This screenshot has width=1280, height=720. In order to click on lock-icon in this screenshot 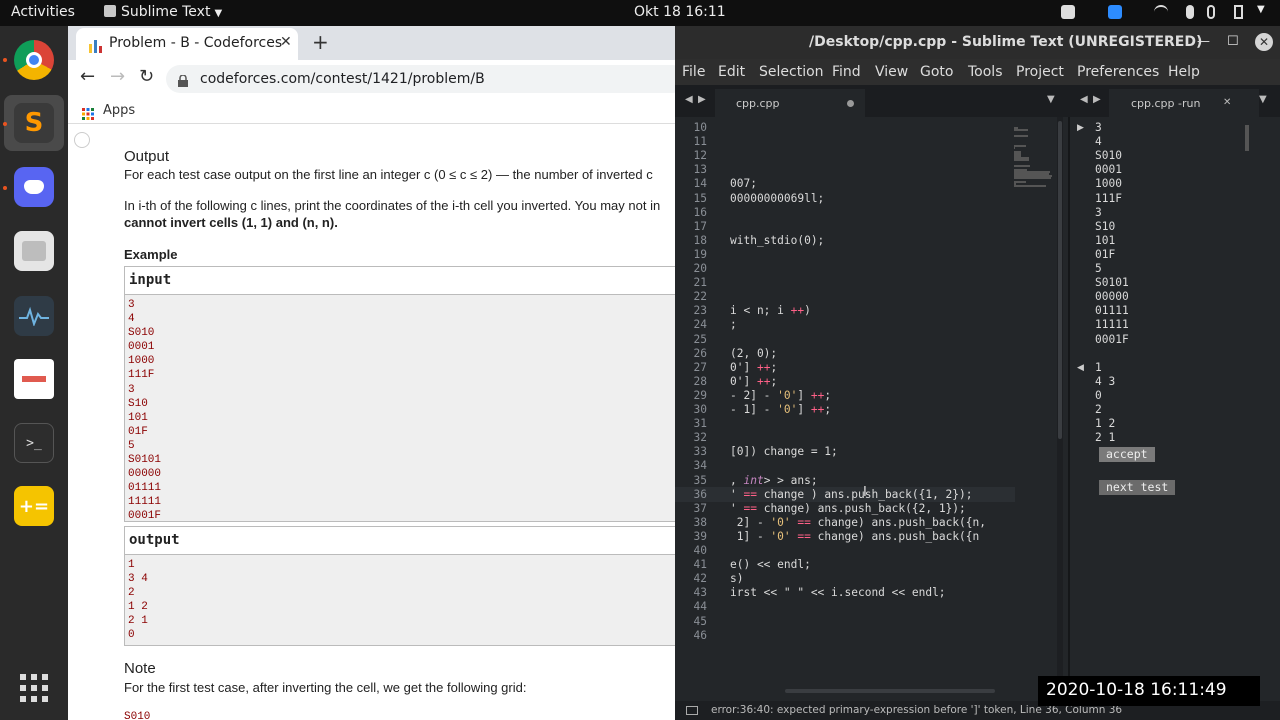, I will do `click(183, 79)`.